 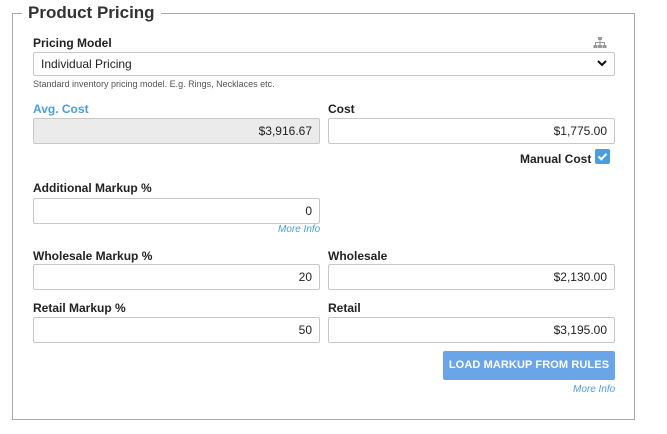 I want to click on load-markup-more-info-link: More Info, so click(x=594, y=390).